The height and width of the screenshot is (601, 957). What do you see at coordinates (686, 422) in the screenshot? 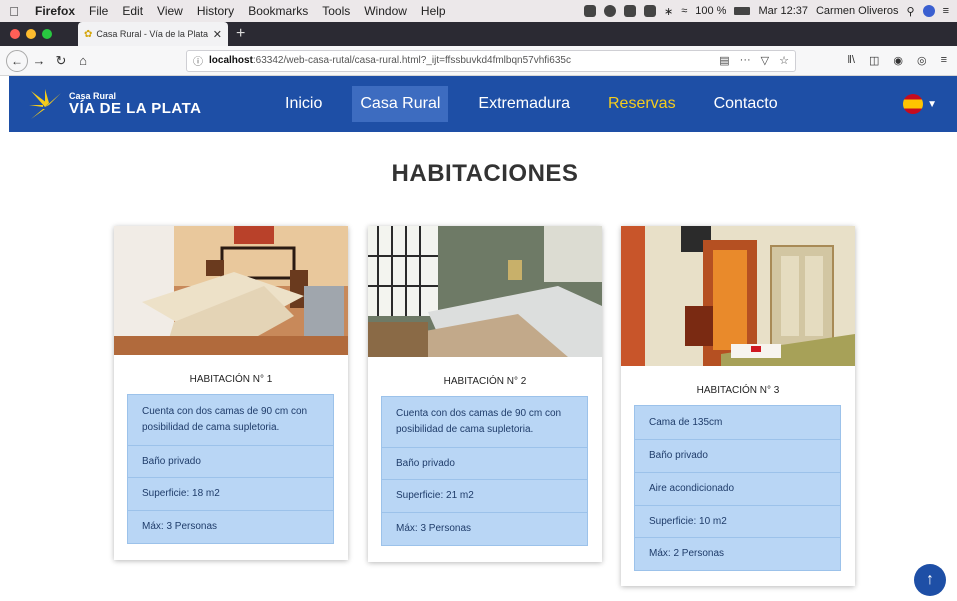
I see `list-item: Cama de 135cm` at bounding box center [686, 422].